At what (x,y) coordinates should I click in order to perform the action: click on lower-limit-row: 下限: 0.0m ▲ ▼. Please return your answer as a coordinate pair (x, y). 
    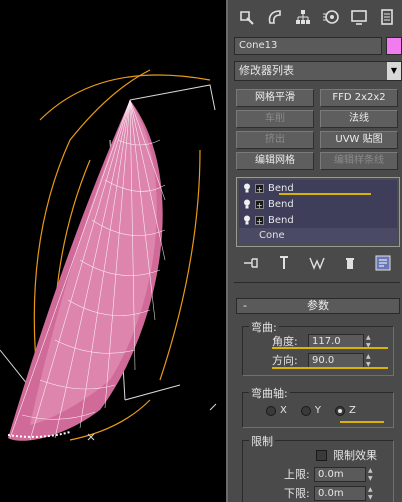
    Looking at the image, I should click on (330, 493).